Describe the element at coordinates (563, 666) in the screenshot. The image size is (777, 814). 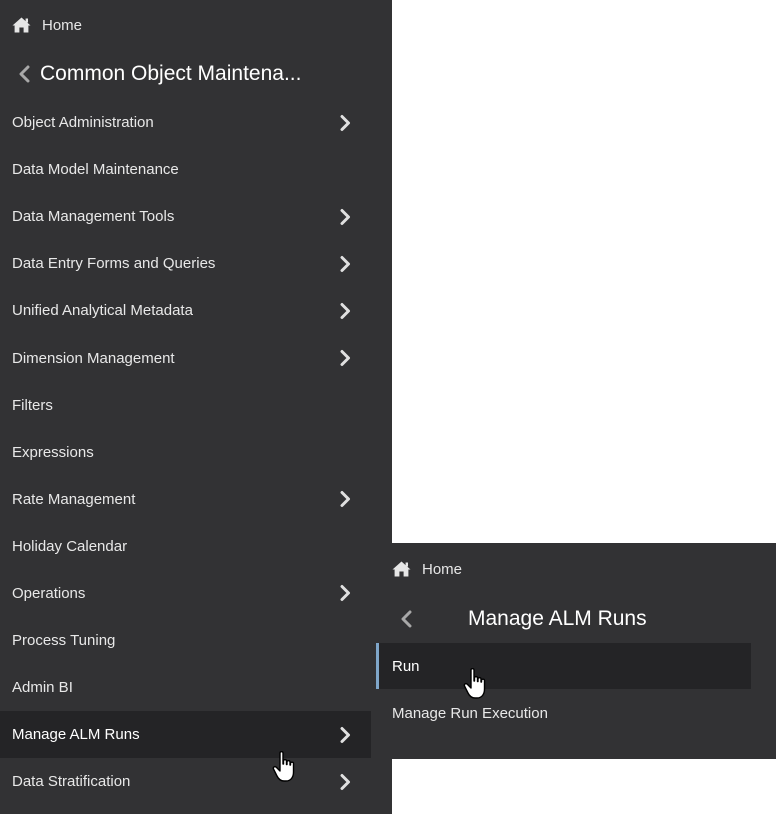
I see `submenu-item-run: Run` at that location.